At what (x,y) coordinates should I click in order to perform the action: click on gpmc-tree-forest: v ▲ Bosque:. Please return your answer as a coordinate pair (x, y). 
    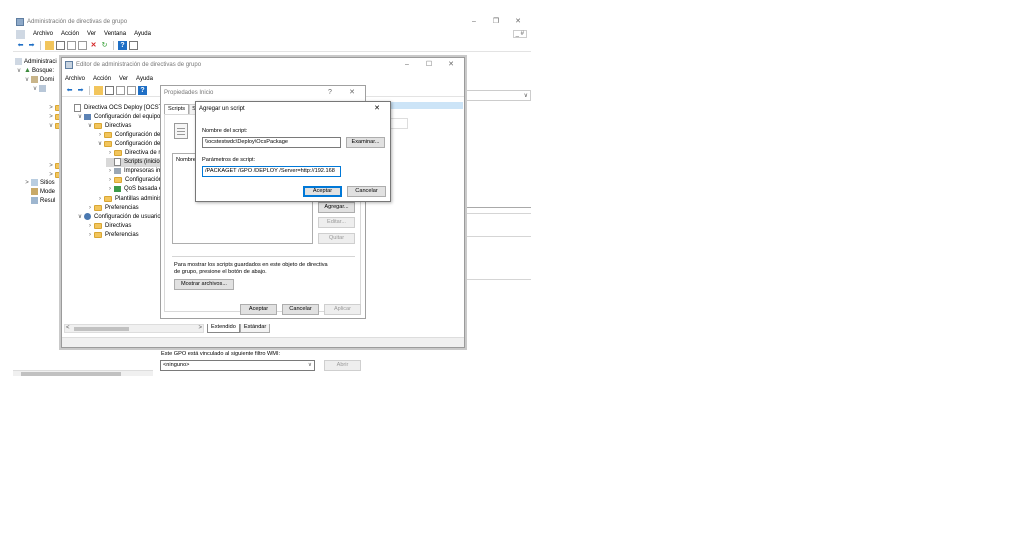
    Looking at the image, I should click on (35, 70).